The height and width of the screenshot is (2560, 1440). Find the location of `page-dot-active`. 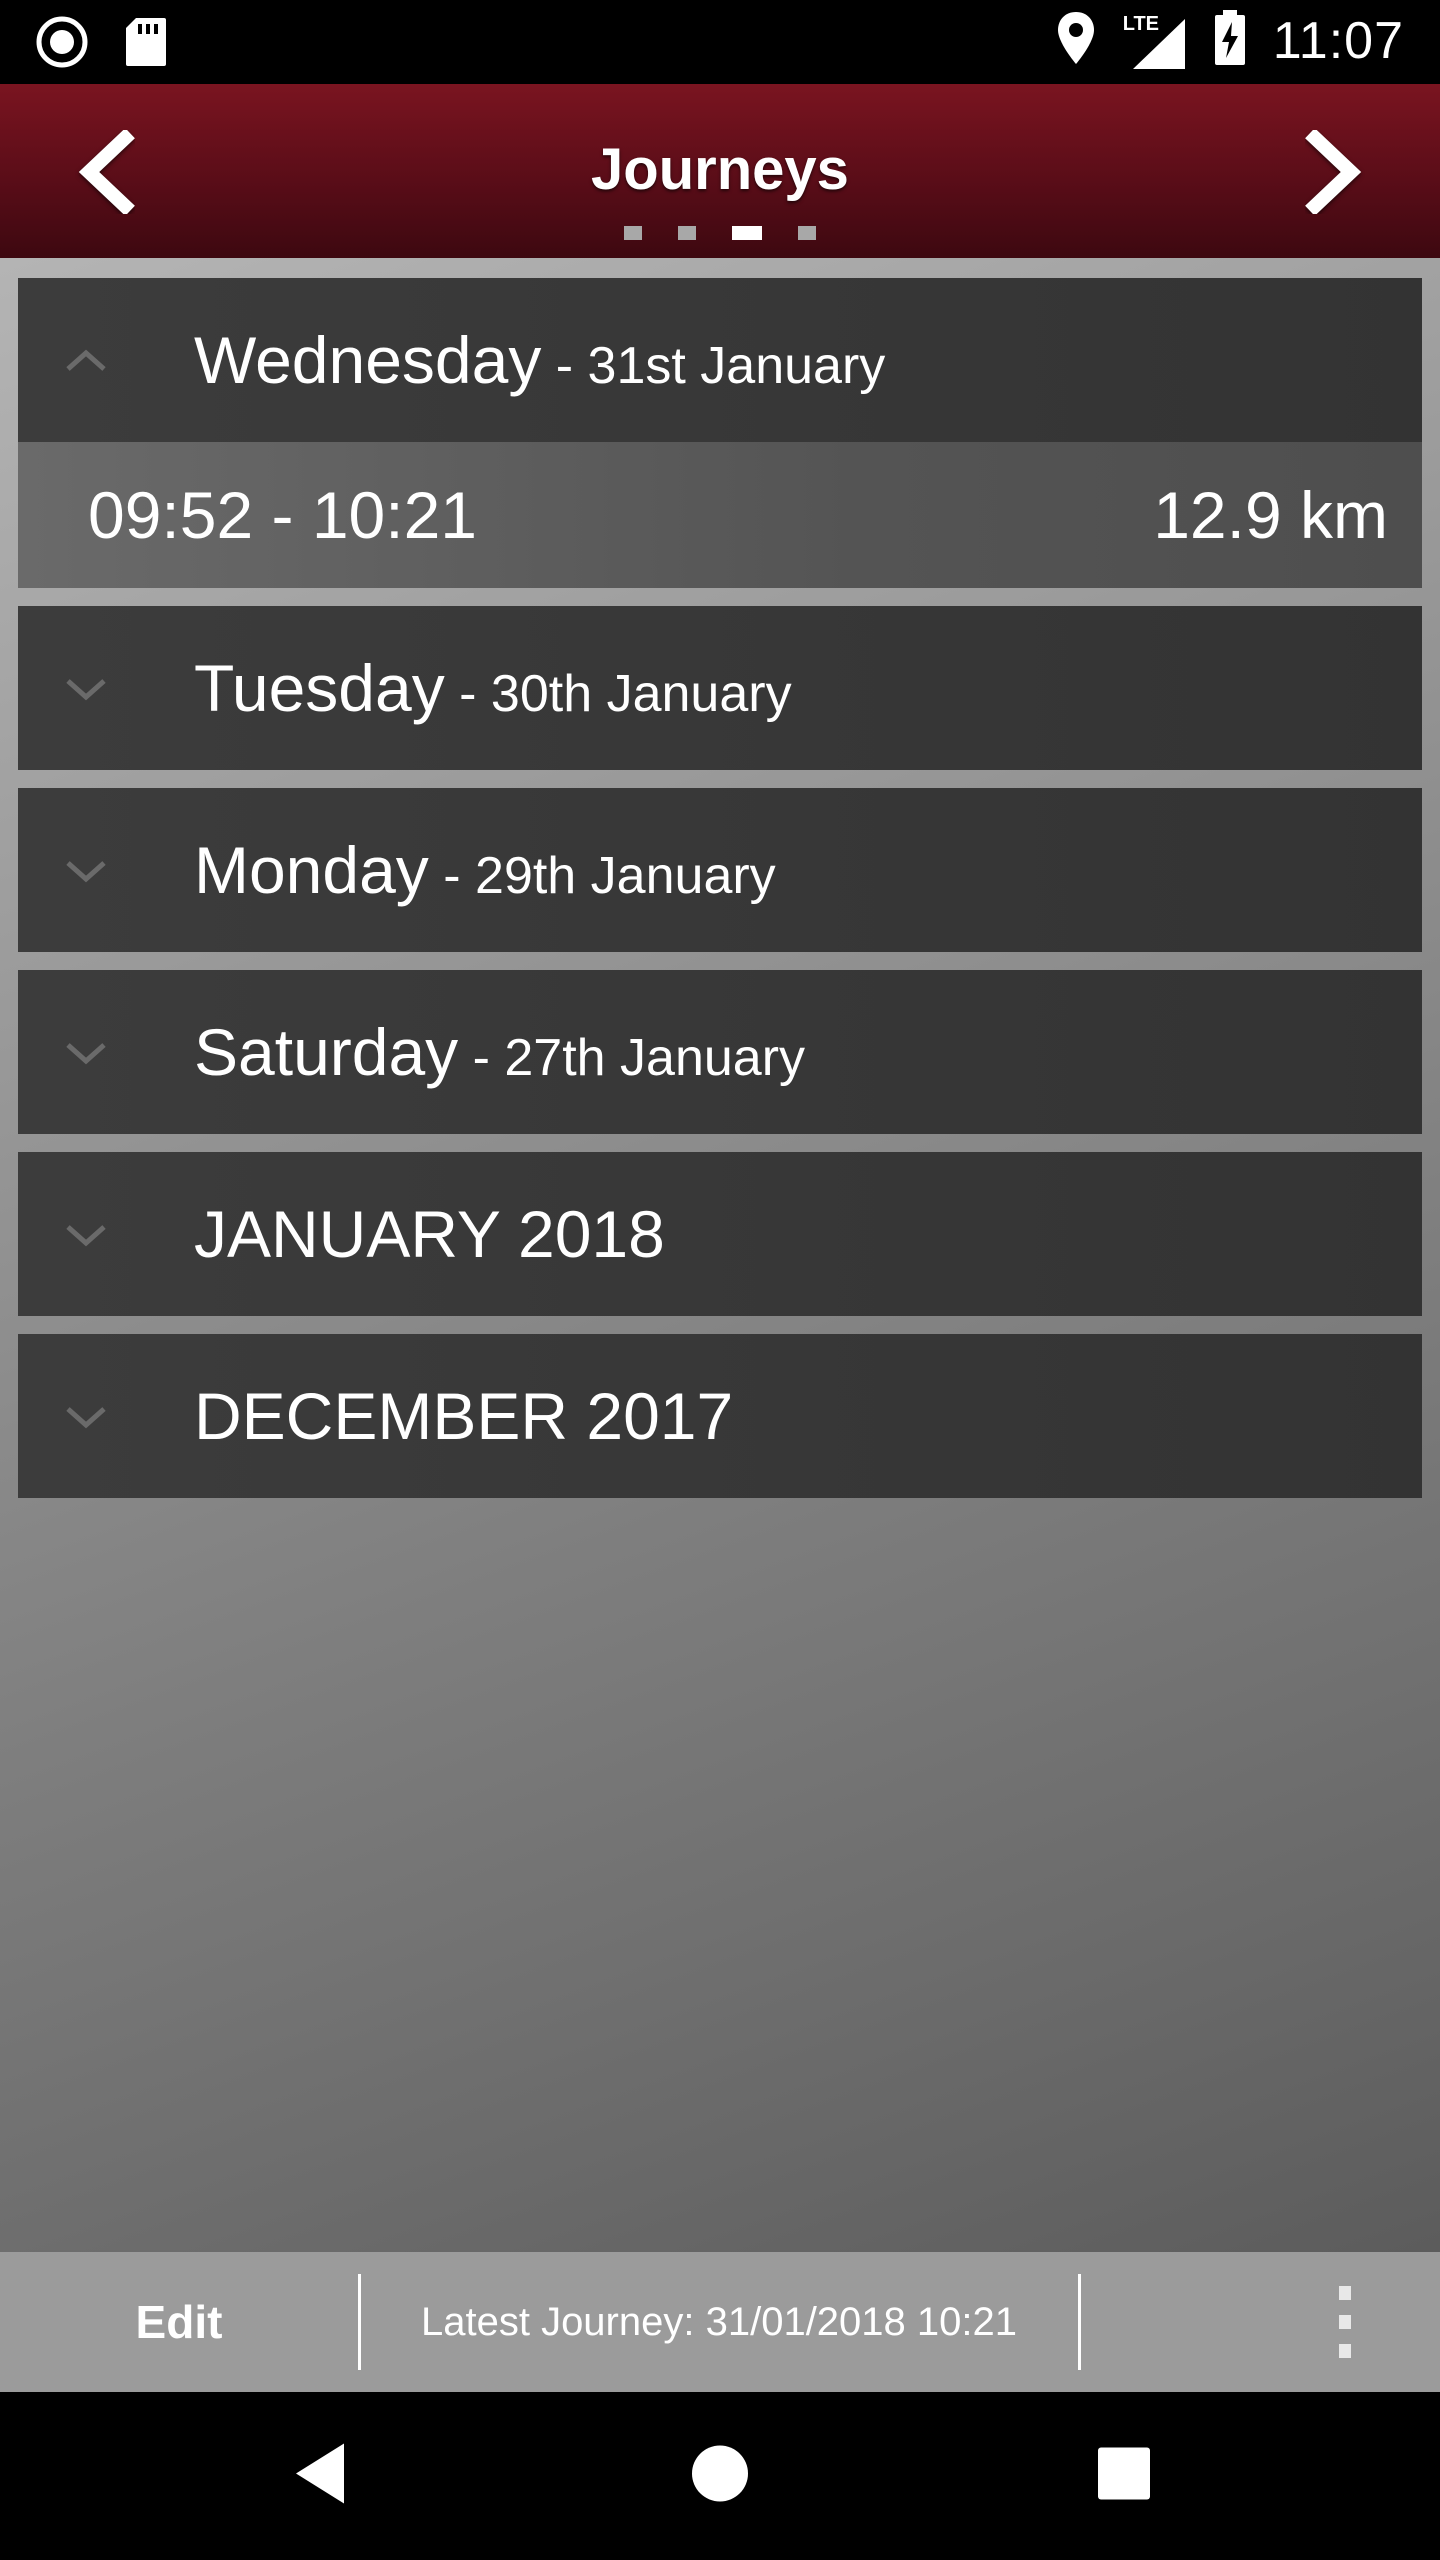

page-dot-active is located at coordinates (747, 233).